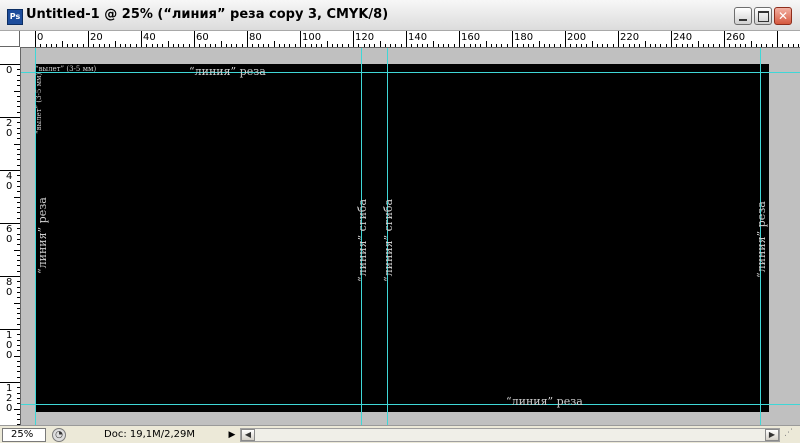 This screenshot has height=443, width=800. What do you see at coordinates (248, 435) in the screenshot?
I see `scroll-left-button: ◀` at bounding box center [248, 435].